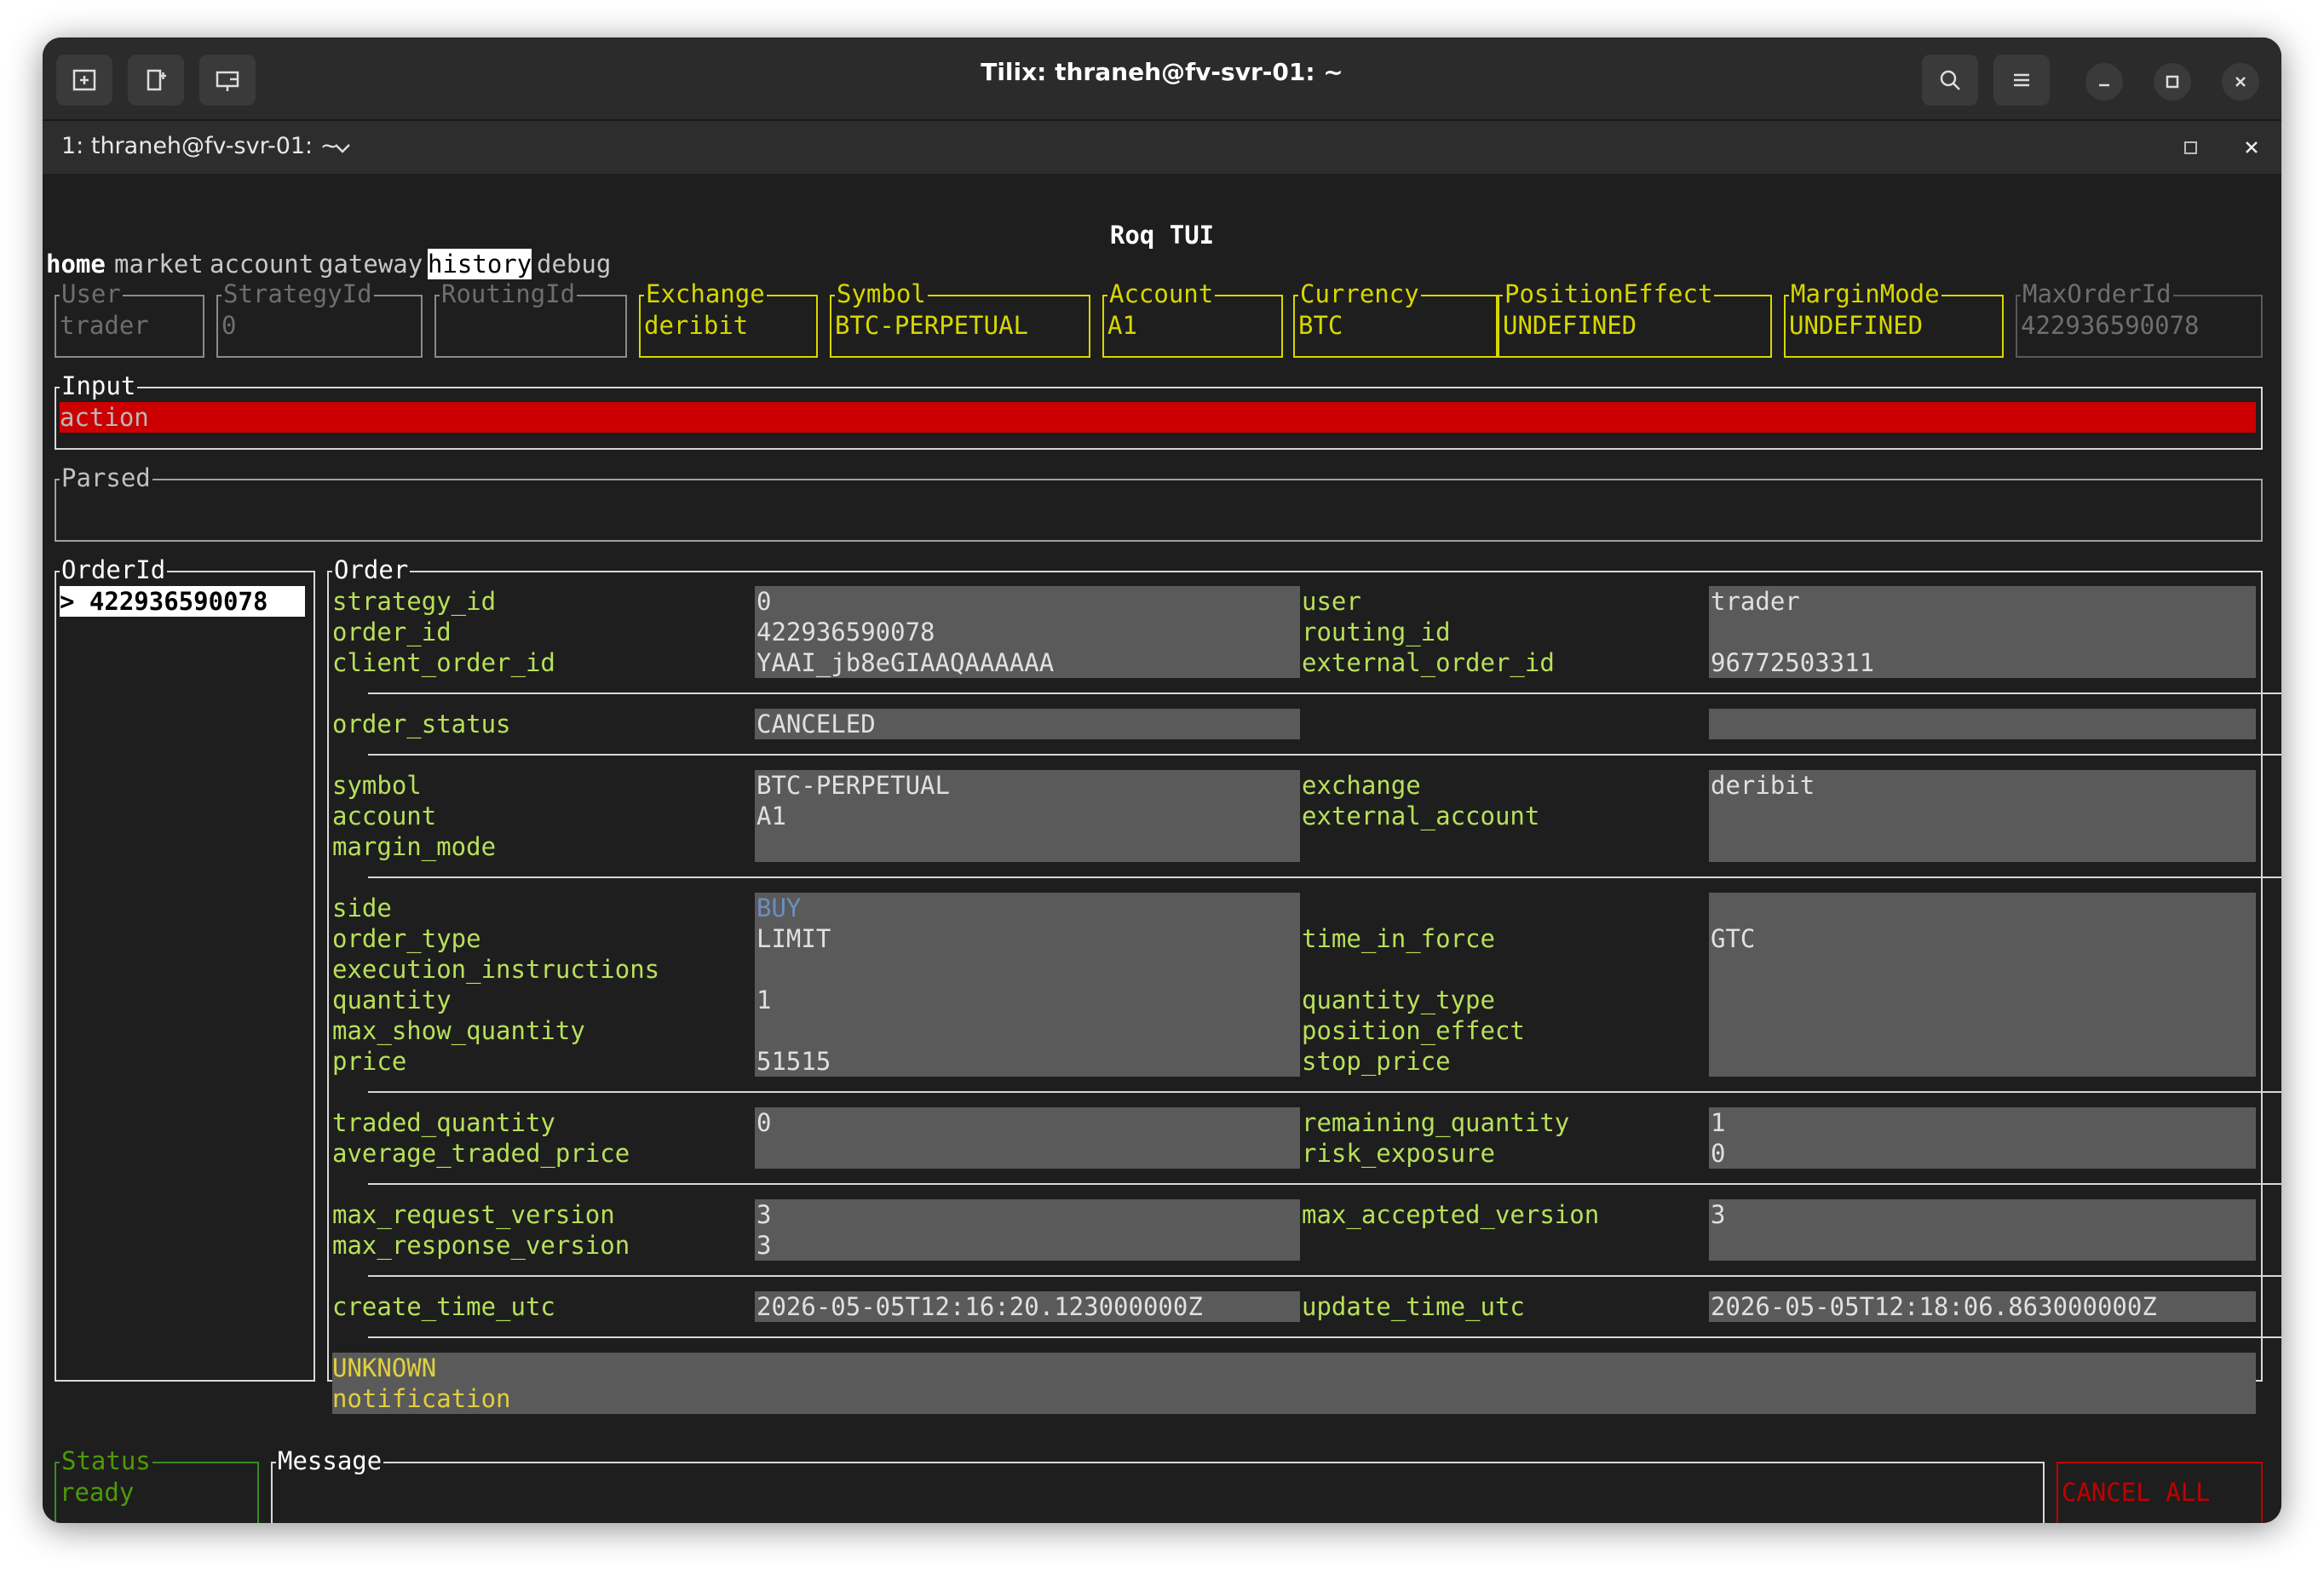 The height and width of the screenshot is (1569, 2324). What do you see at coordinates (159, 264) in the screenshot?
I see `menu-market: market` at bounding box center [159, 264].